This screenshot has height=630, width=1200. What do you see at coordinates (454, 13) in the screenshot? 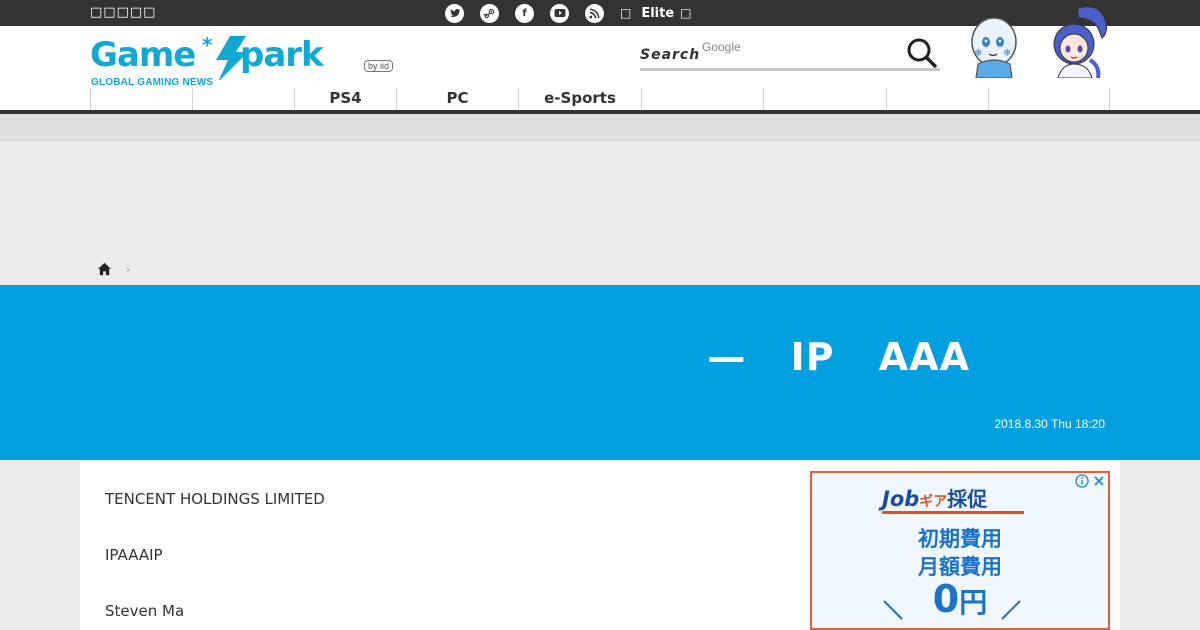
I see `twitter-icon` at bounding box center [454, 13].